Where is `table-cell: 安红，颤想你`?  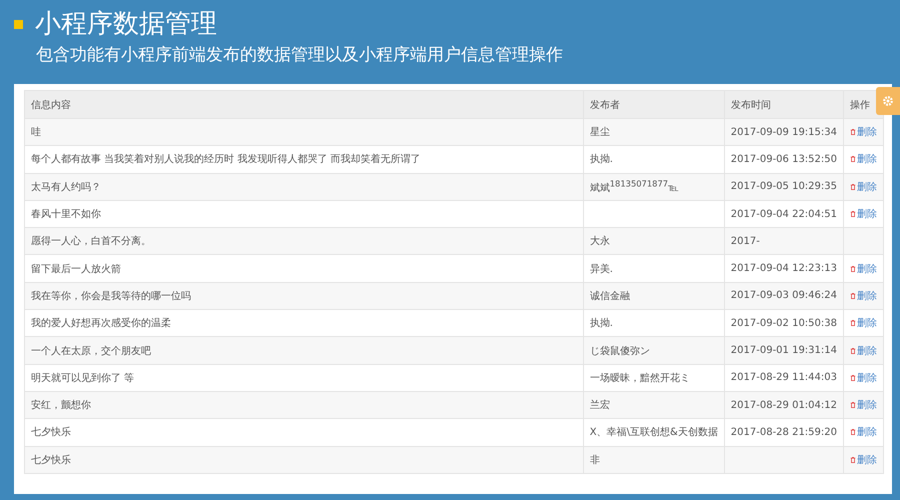 table-cell: 安红，颤想你 is located at coordinates (304, 405).